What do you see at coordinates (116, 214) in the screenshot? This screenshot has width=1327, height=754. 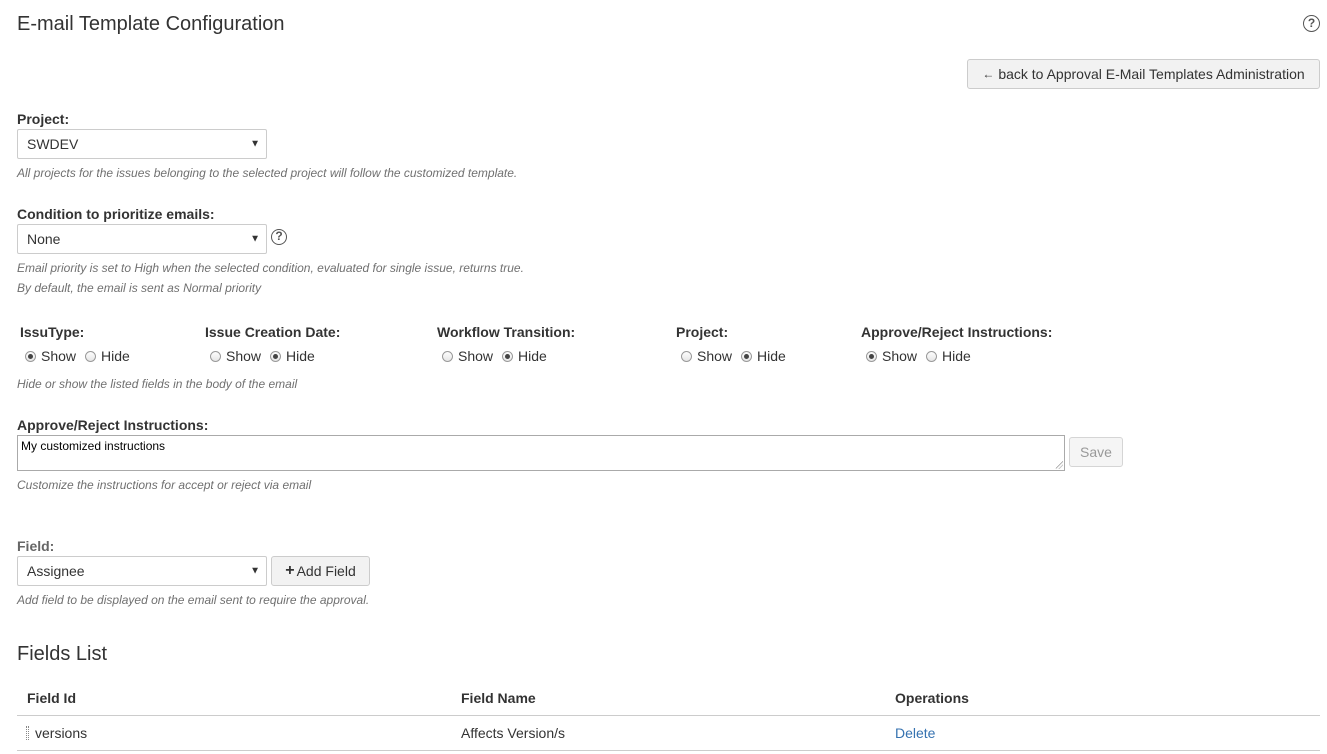 I see `condition-label: Condition to prioritize emails:` at bounding box center [116, 214].